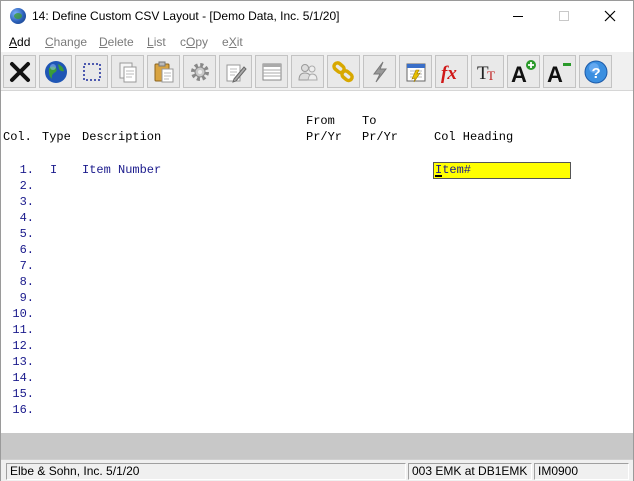 This screenshot has height=481, width=634. I want to click on toolbar-calendar-button, so click(415, 71).